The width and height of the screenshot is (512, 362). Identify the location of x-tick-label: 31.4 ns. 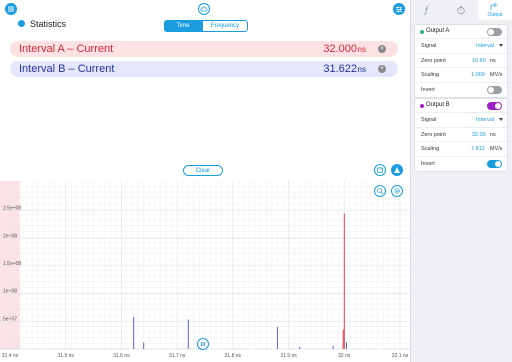
(10, 356).